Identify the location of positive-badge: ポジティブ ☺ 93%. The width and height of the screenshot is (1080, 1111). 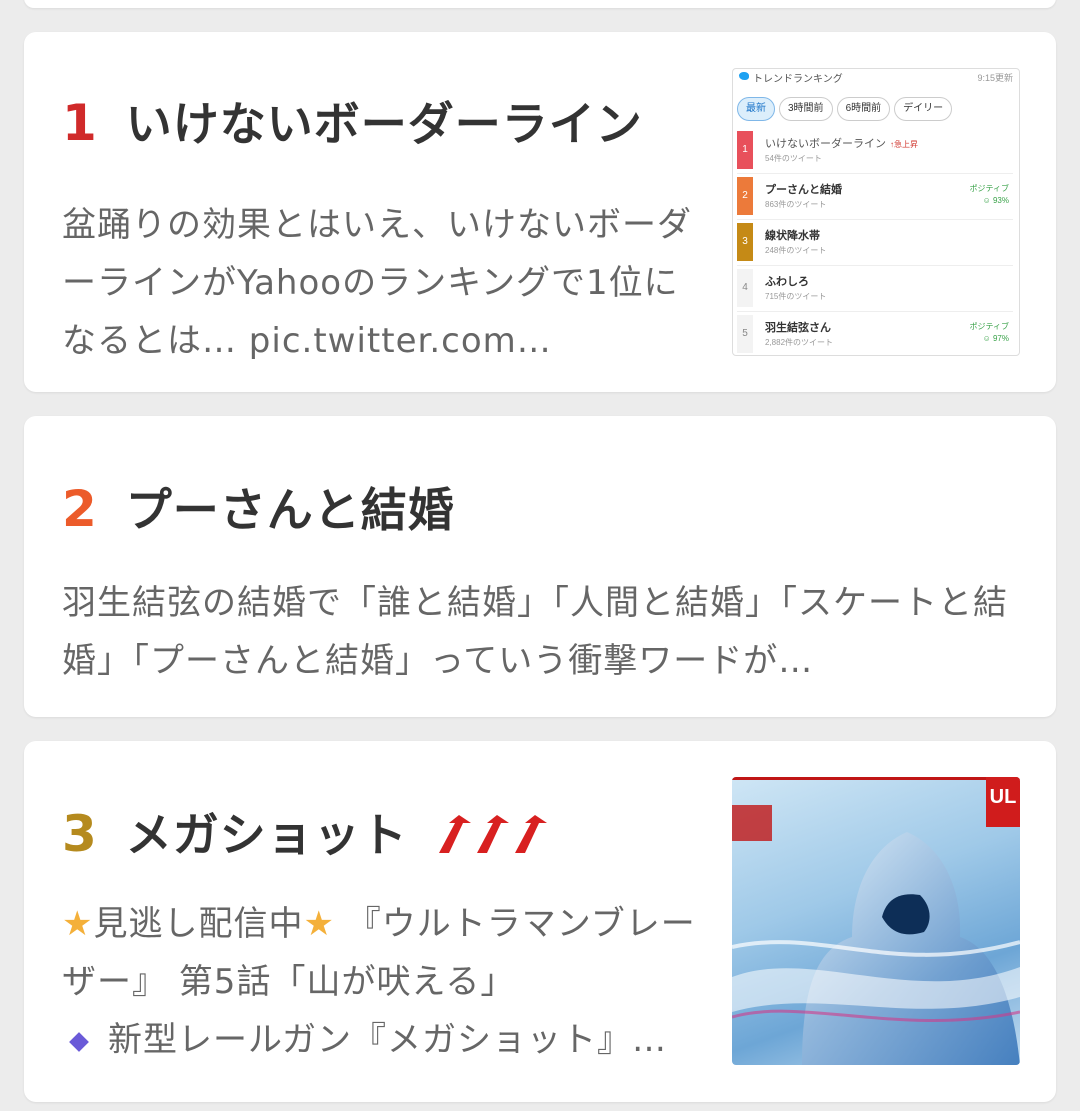
(989, 194).